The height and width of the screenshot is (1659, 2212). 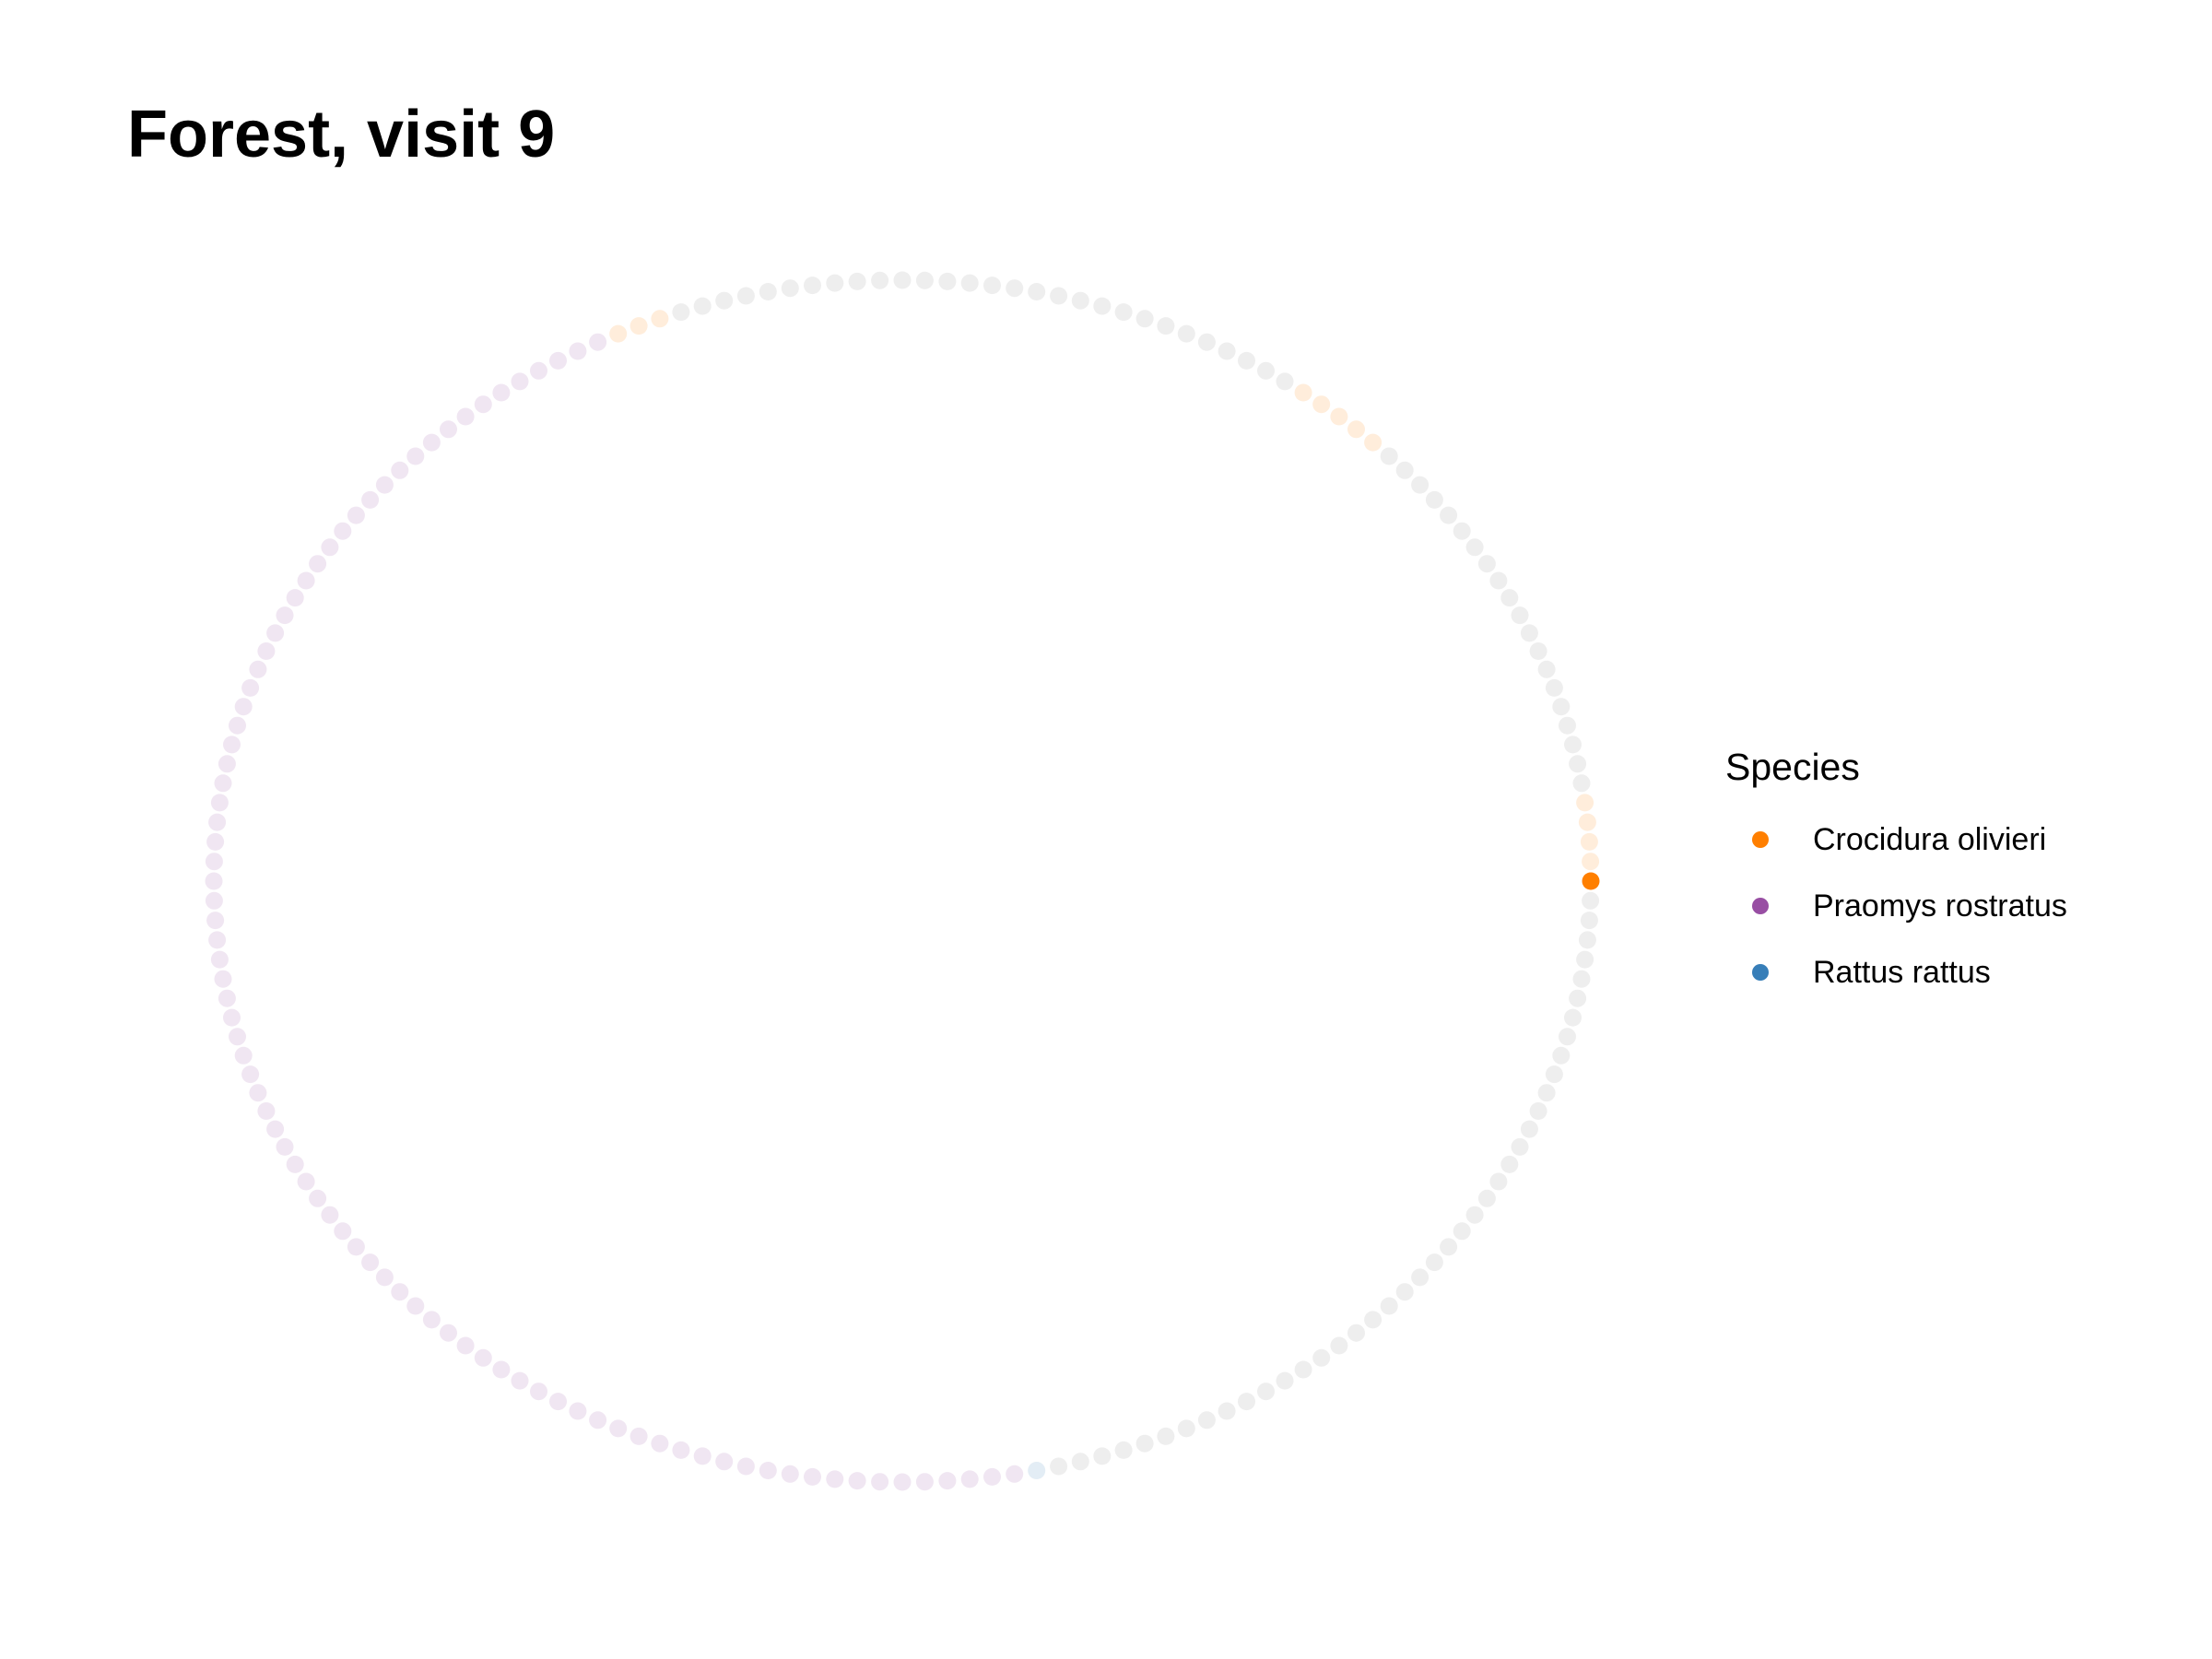 What do you see at coordinates (1902, 972) in the screenshot?
I see `legend-label: Rattus rattus` at bounding box center [1902, 972].